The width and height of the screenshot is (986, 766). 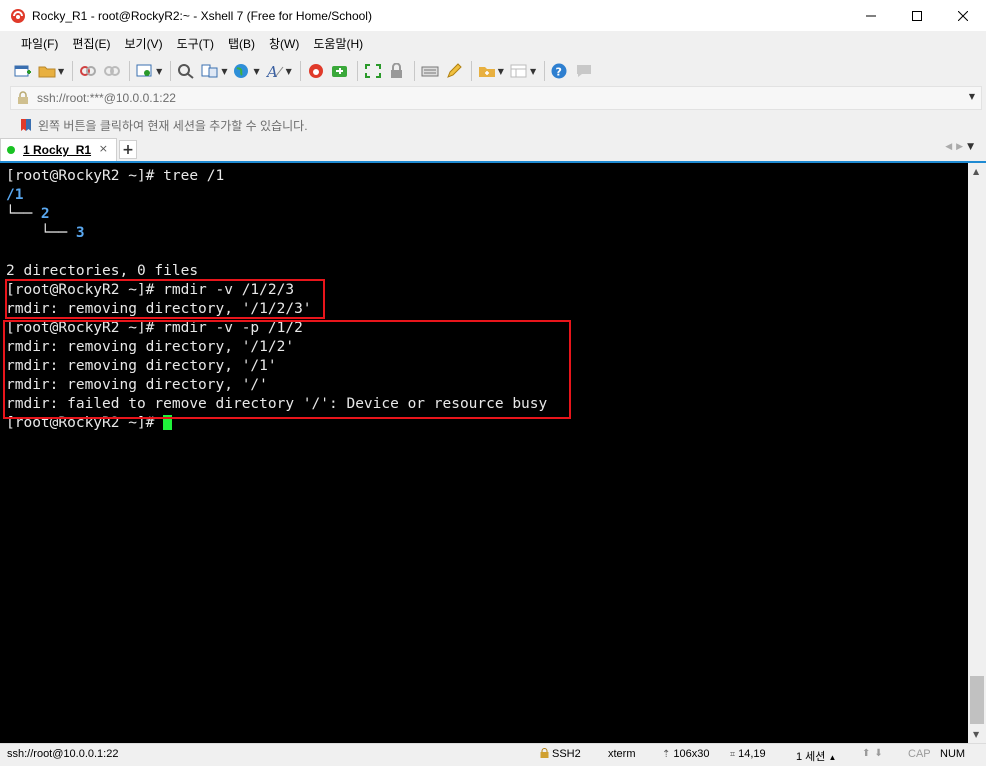 I want to click on menu-tools: 도구(T), so click(x=195, y=43).